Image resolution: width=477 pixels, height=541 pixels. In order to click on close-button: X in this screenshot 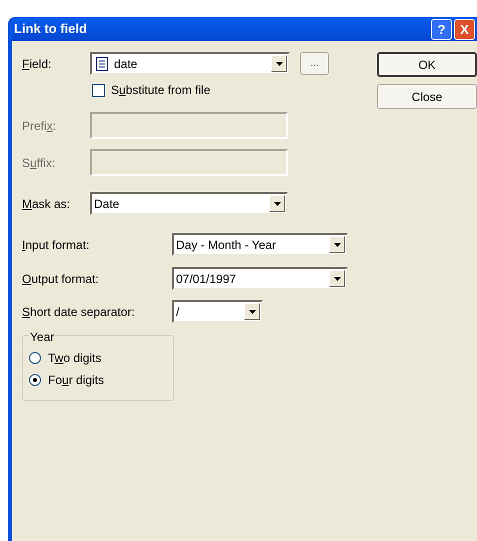, I will do `click(464, 29)`.